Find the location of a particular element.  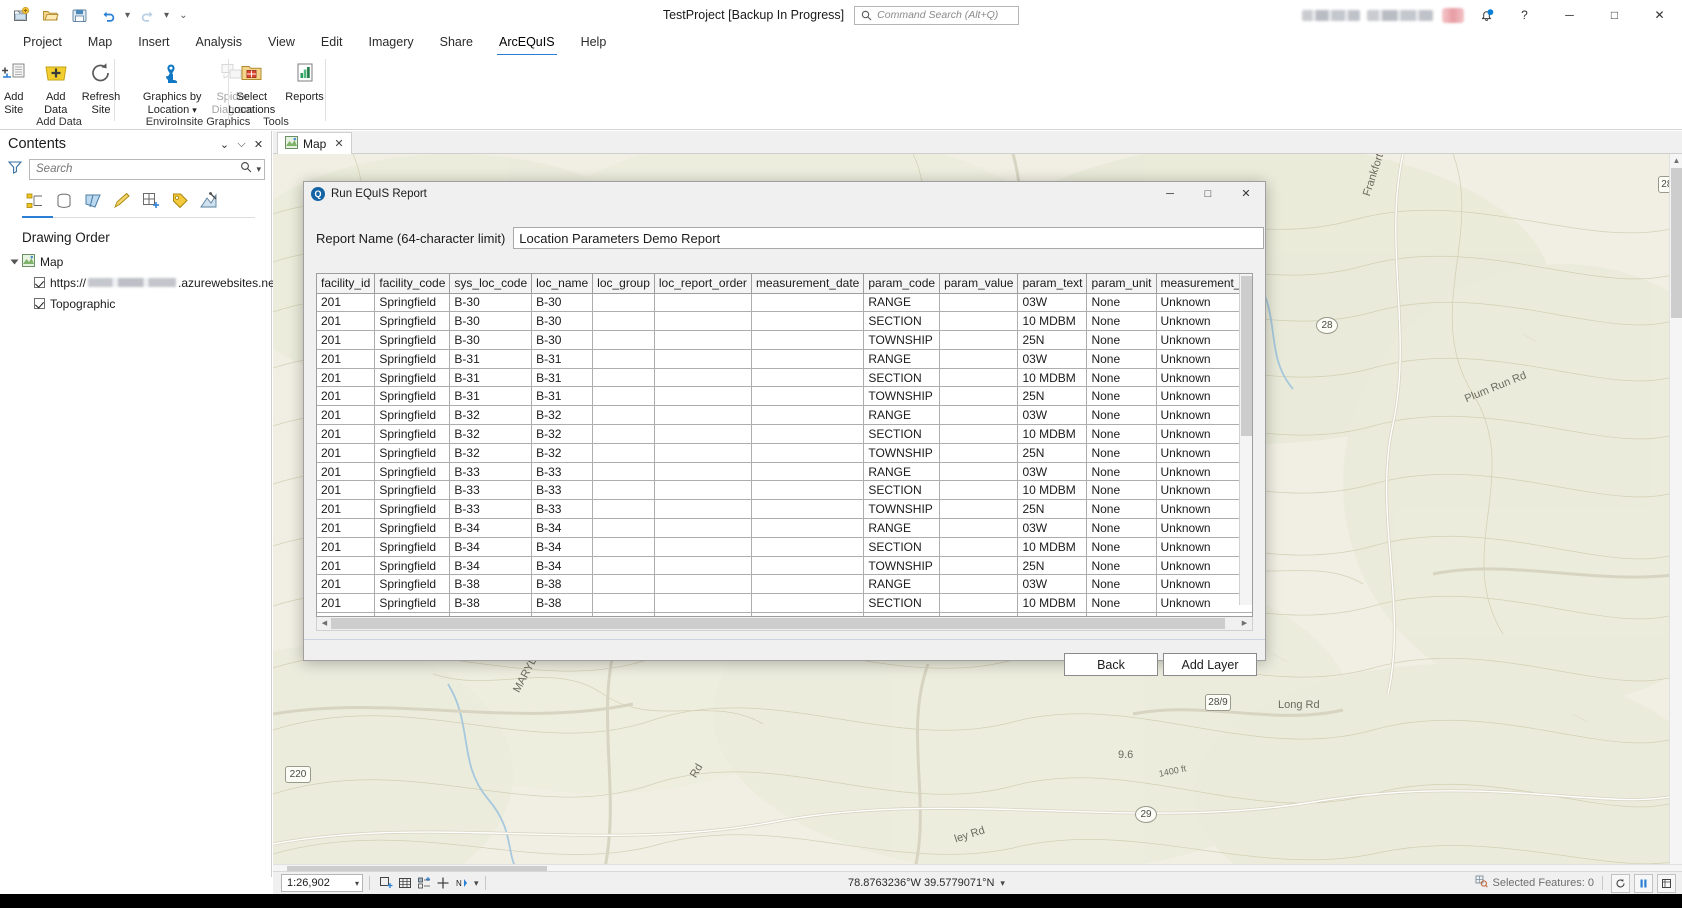

filter-icon is located at coordinates (15, 169).